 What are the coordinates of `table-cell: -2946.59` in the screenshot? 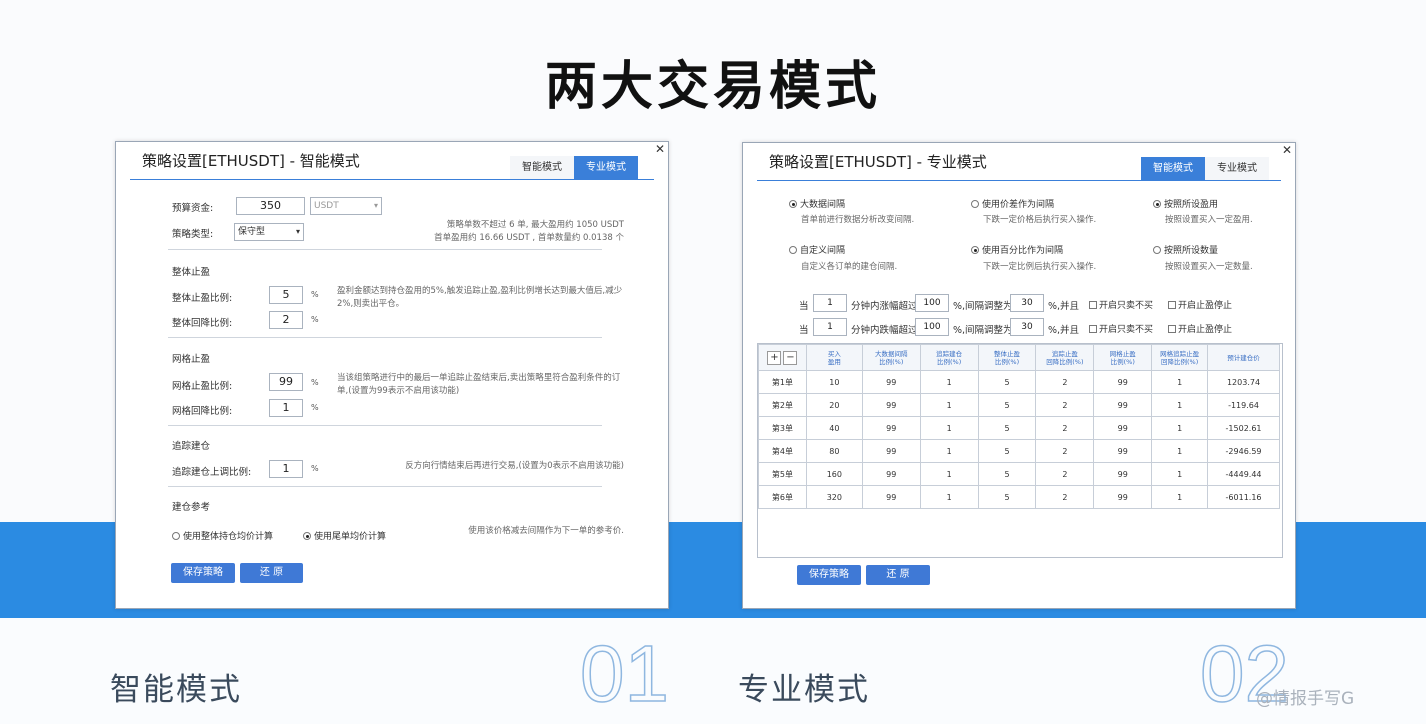 It's located at (1243, 451).